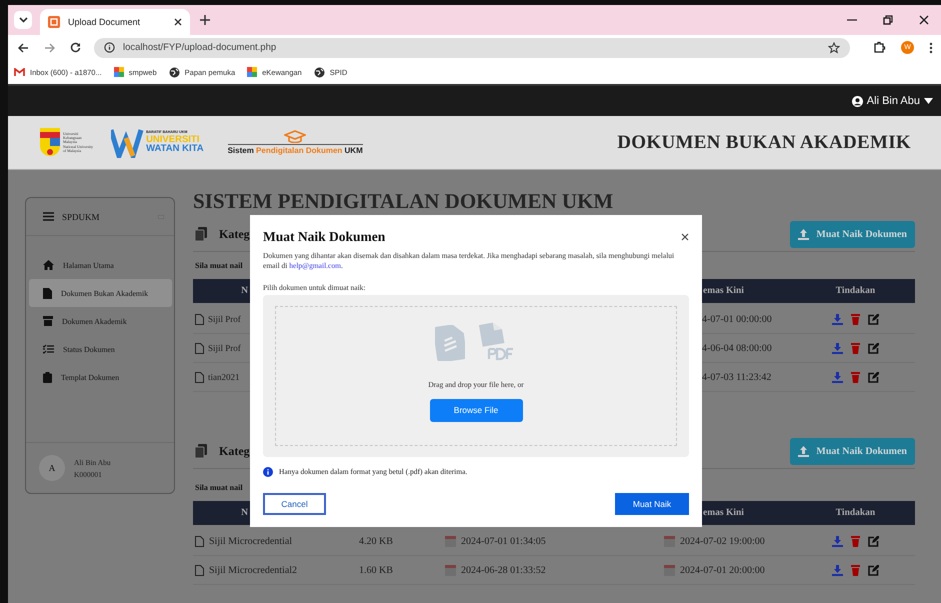 This screenshot has height=603, width=941. What do you see at coordinates (879, 47) in the screenshot?
I see `extensions-icon` at bounding box center [879, 47].